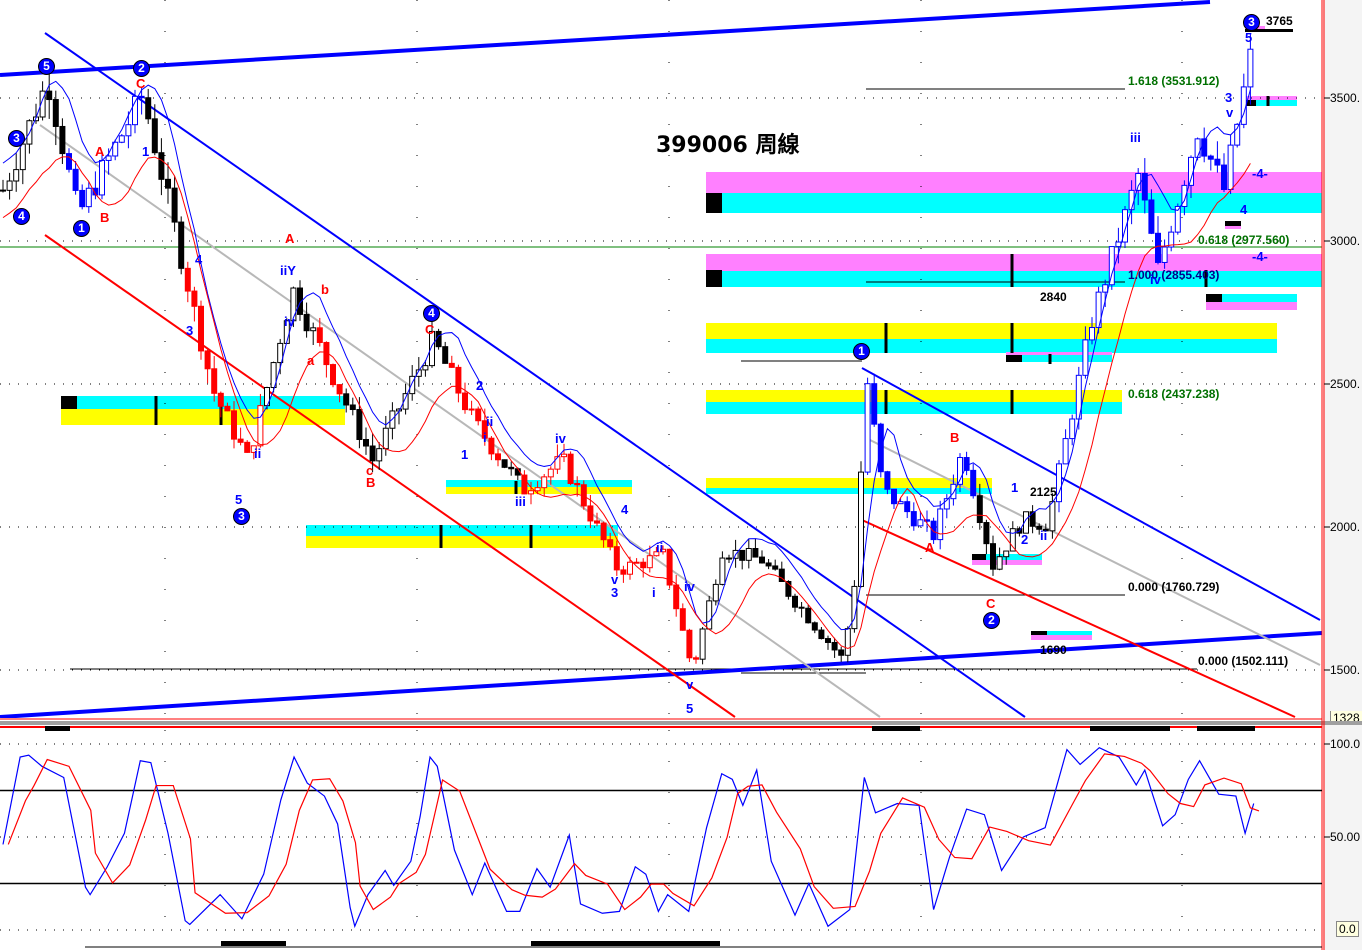 Image resolution: width=1362 pixels, height=950 pixels. What do you see at coordinates (490, 421) in the screenshot?
I see `wave-label-text: ii` at bounding box center [490, 421].